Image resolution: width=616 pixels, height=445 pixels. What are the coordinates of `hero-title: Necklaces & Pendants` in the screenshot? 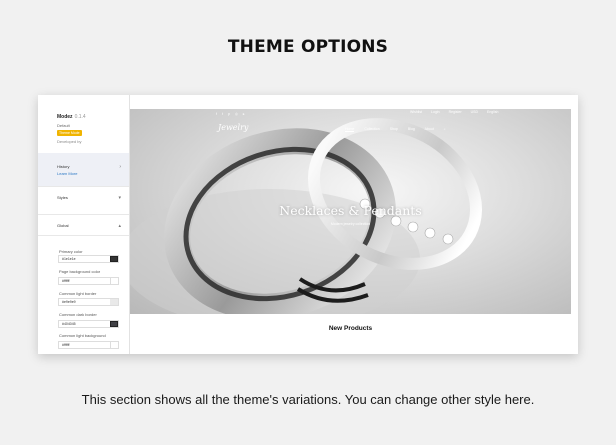 It's located at (350, 210).